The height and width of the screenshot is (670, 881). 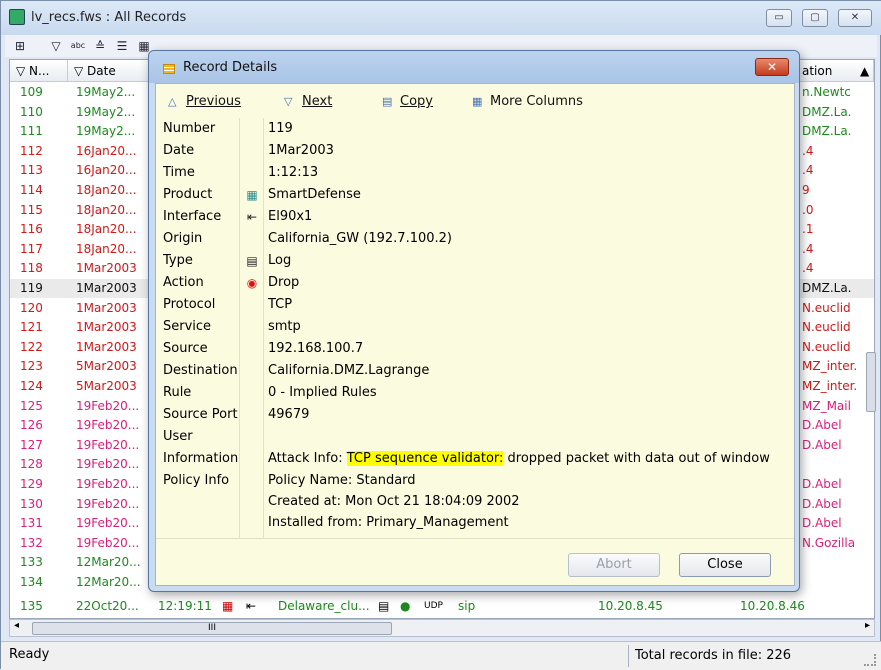 I want to click on status-text: Ready, so click(x=29, y=654).